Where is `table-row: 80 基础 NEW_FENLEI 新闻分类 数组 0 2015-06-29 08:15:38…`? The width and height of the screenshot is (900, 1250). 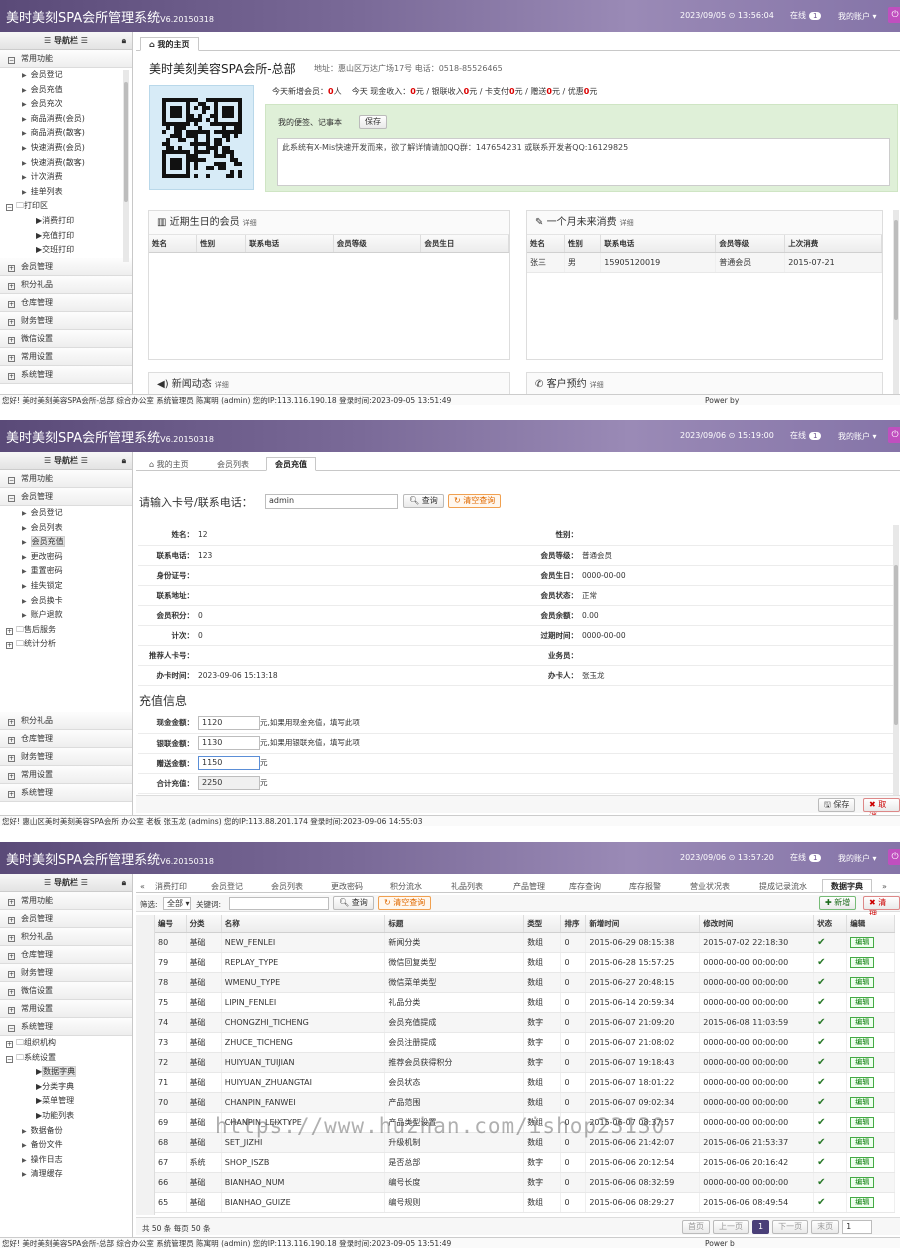 table-row: 80 基础 NEW_FENLEI 新闻分类 数组 0 2015-06-29 08:15:38… is located at coordinates (525, 942).